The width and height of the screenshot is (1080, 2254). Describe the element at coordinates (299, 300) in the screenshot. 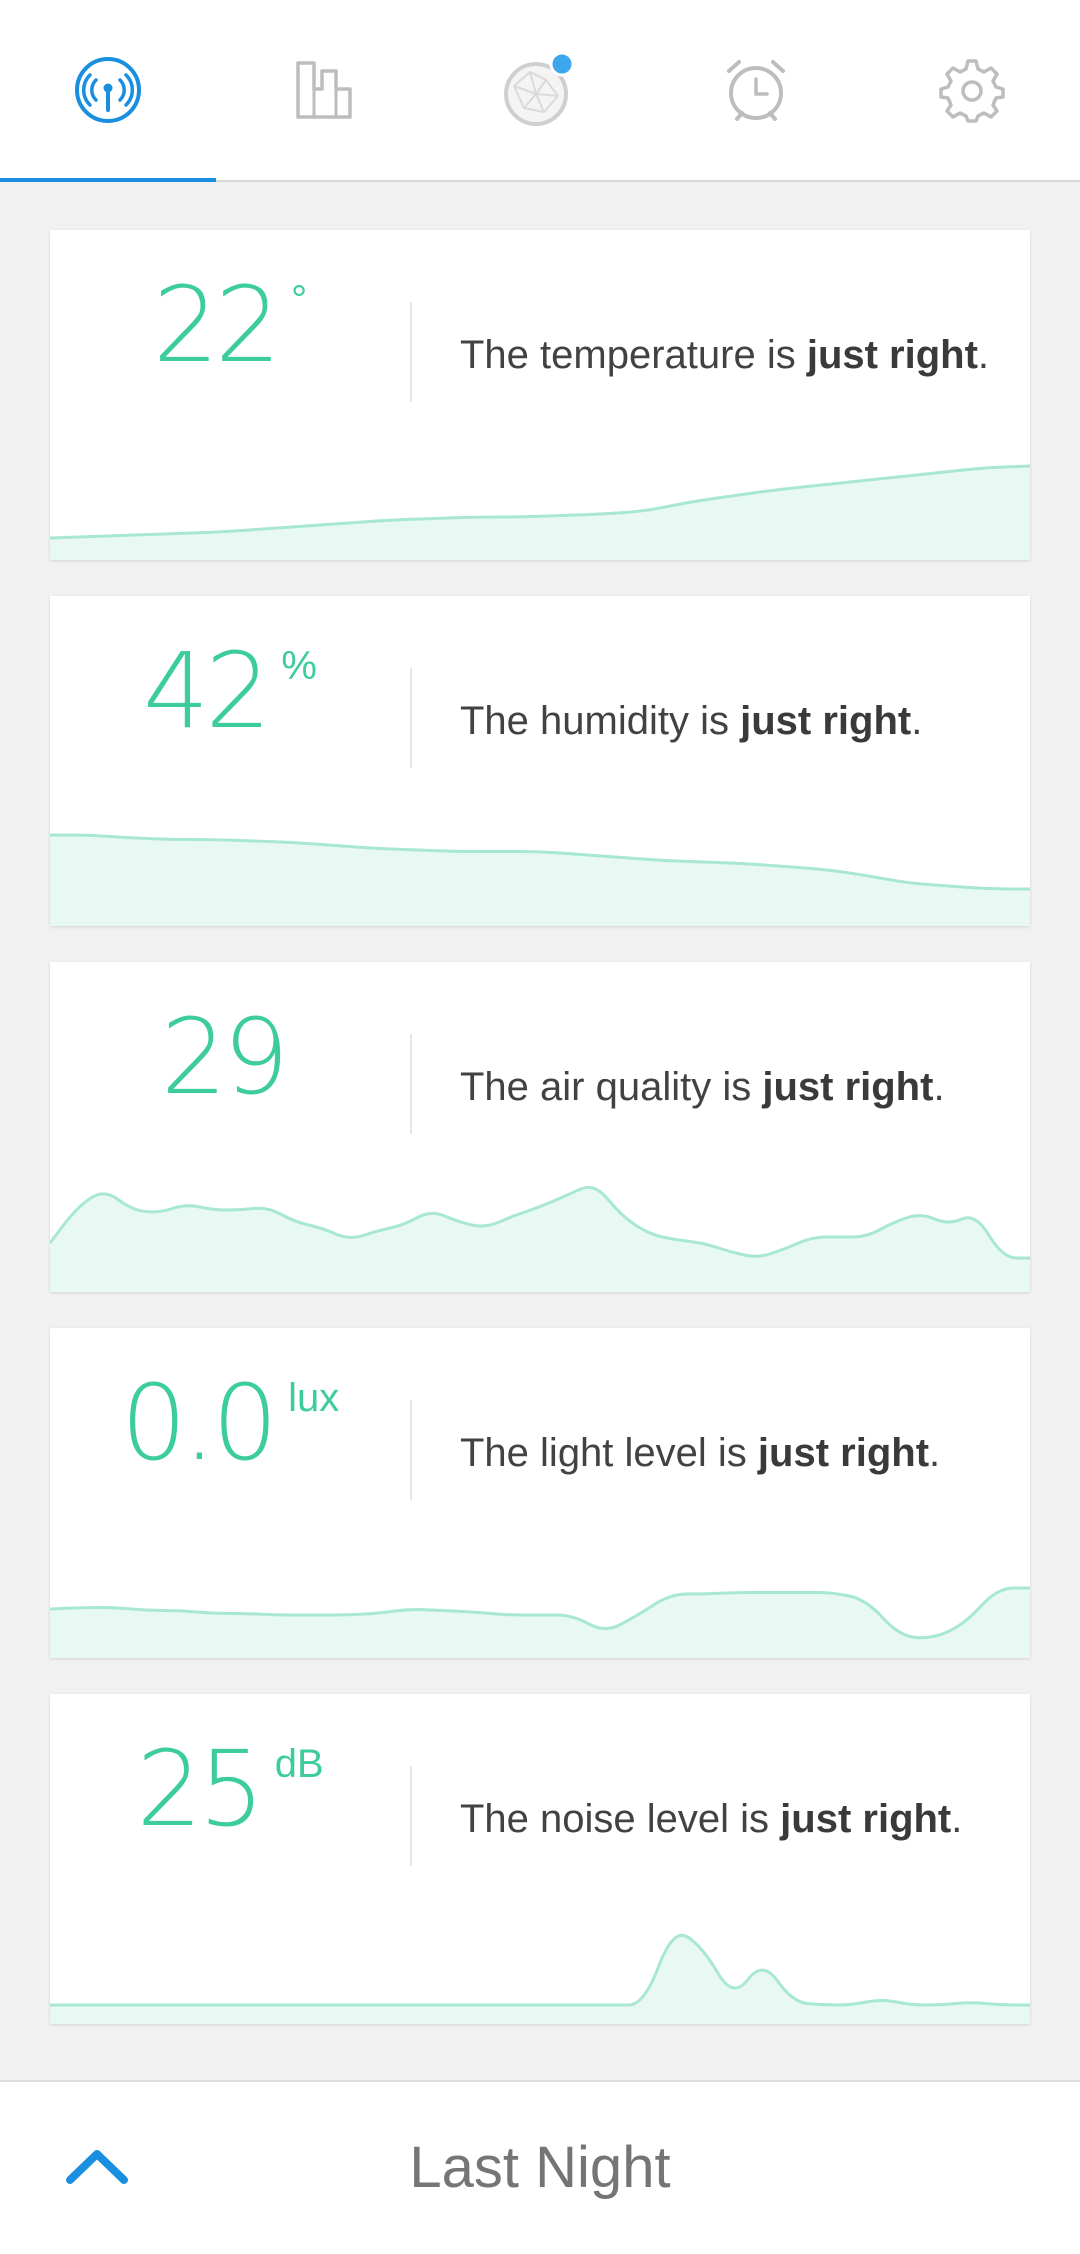

I see `temperature-unit: °` at that location.